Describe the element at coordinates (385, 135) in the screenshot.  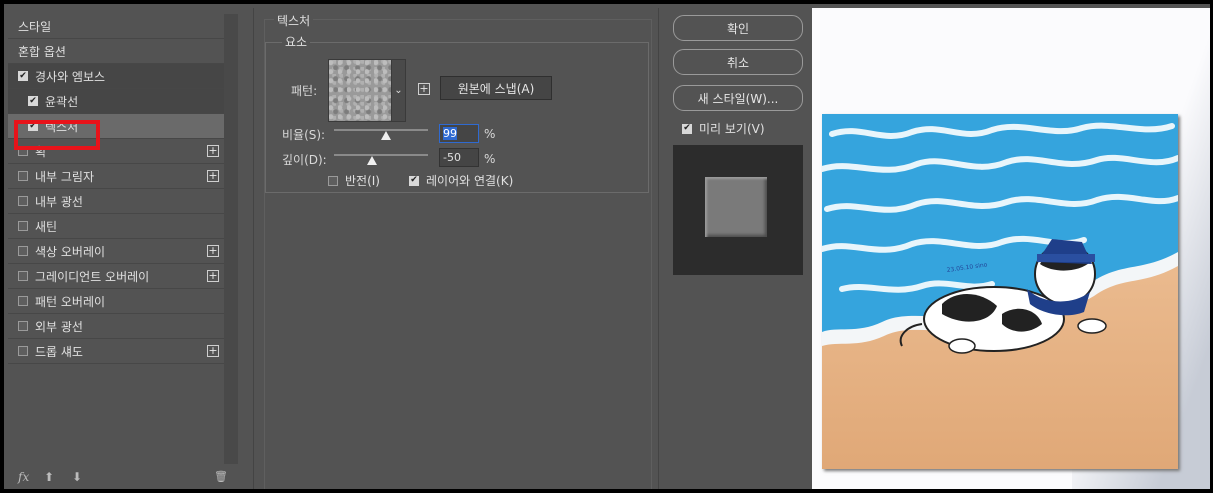
I see `scale-slider-thumb` at that location.